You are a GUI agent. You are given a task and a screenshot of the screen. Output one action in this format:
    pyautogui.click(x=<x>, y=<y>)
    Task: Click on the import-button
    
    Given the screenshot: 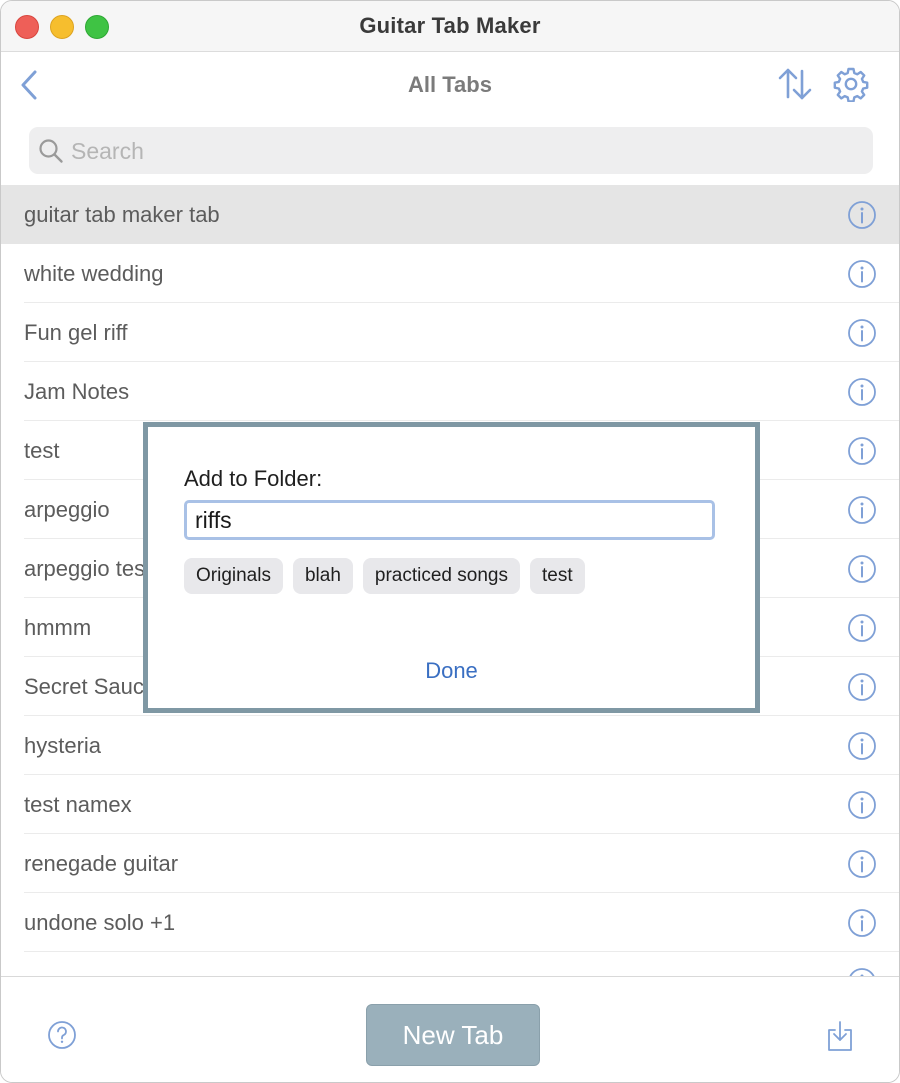 What is the action you would take?
    pyautogui.click(x=840, y=1036)
    